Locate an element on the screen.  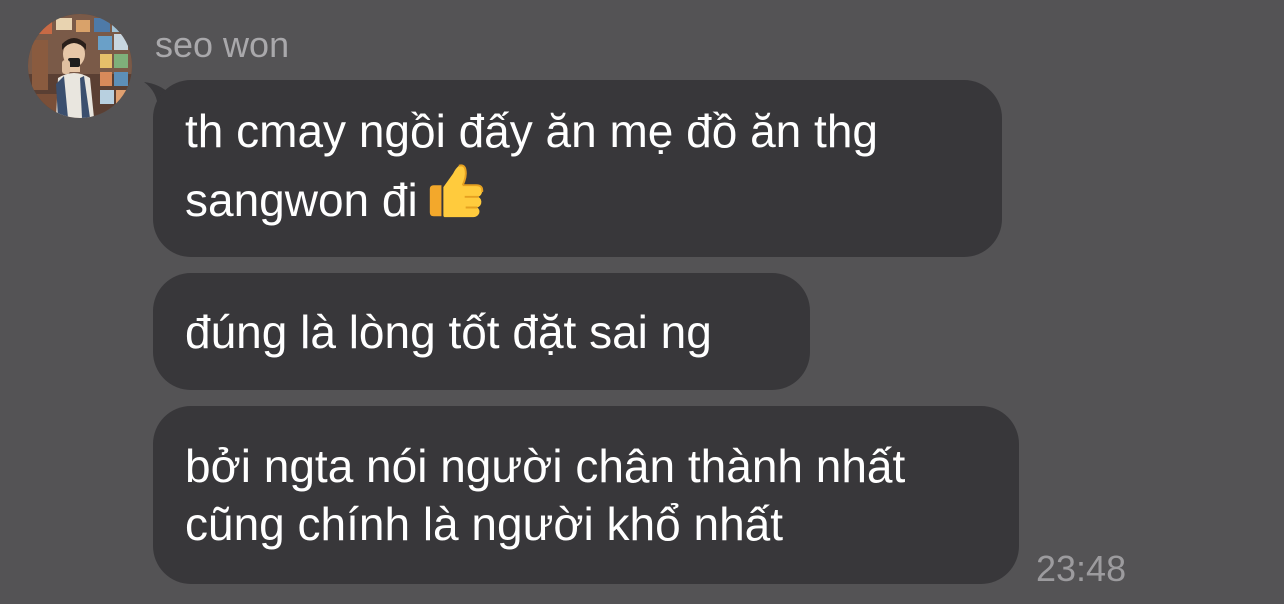
avatar-photo is located at coordinates (80, 66).